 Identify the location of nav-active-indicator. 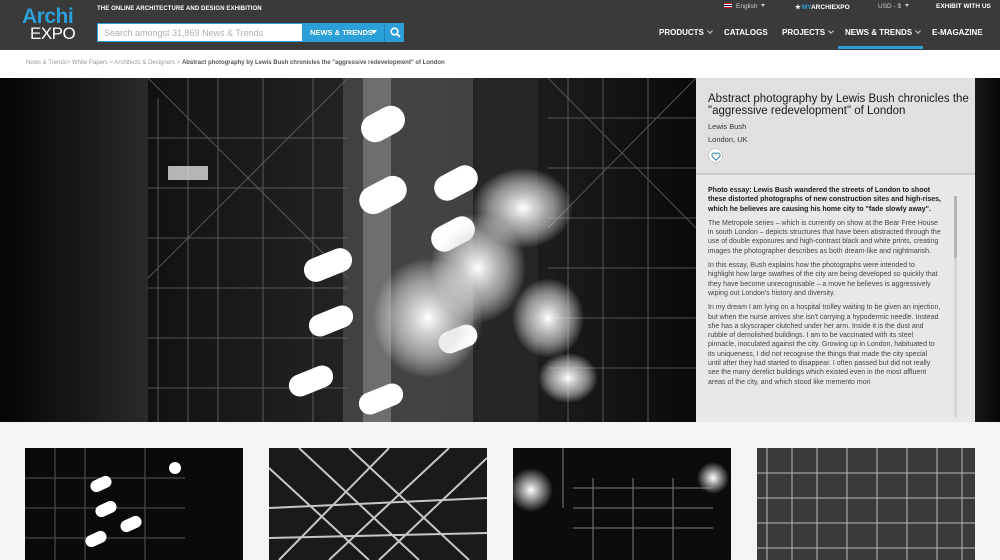
(880, 47).